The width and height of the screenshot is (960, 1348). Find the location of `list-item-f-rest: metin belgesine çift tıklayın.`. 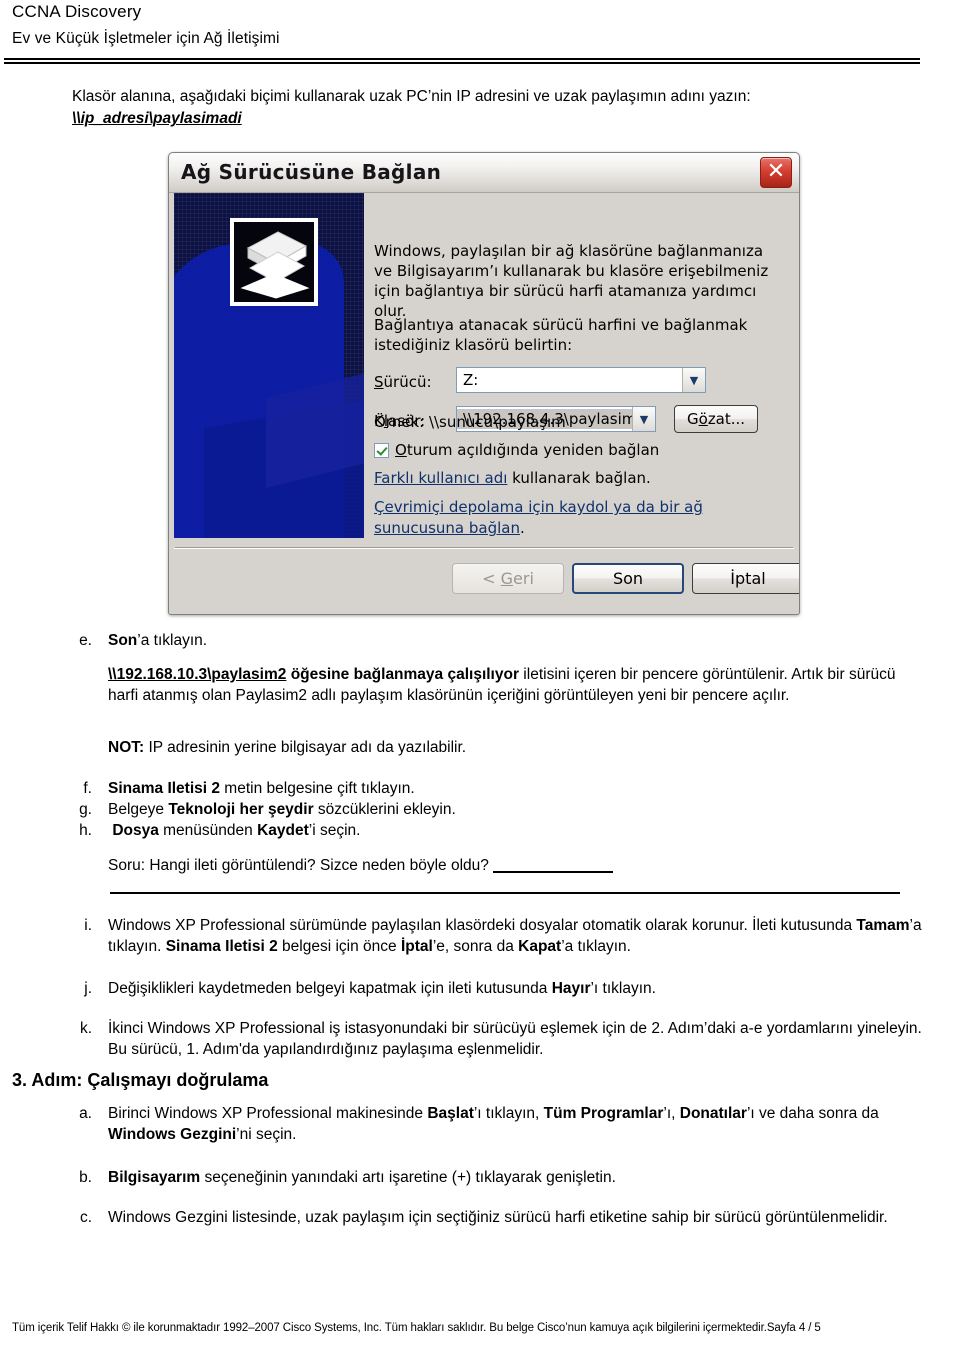

list-item-f-rest: metin belgesine çift tıklayın. is located at coordinates (317, 788).